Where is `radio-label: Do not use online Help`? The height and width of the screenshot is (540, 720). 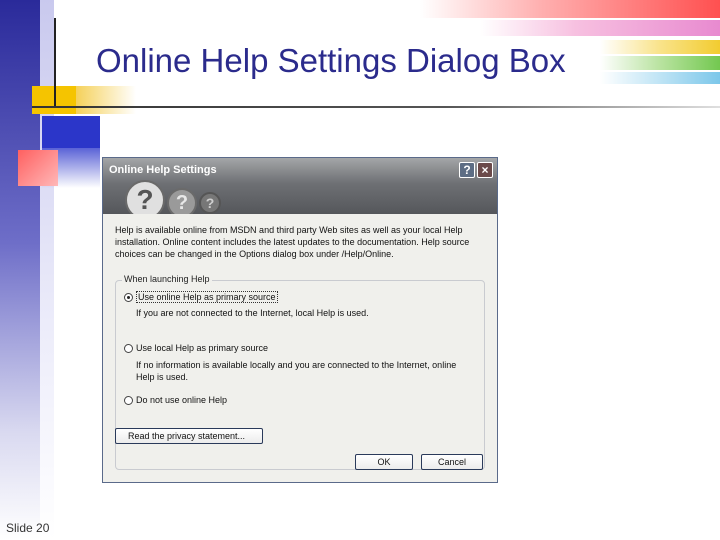
radio-label: Do not use online Help is located at coordinates (182, 400).